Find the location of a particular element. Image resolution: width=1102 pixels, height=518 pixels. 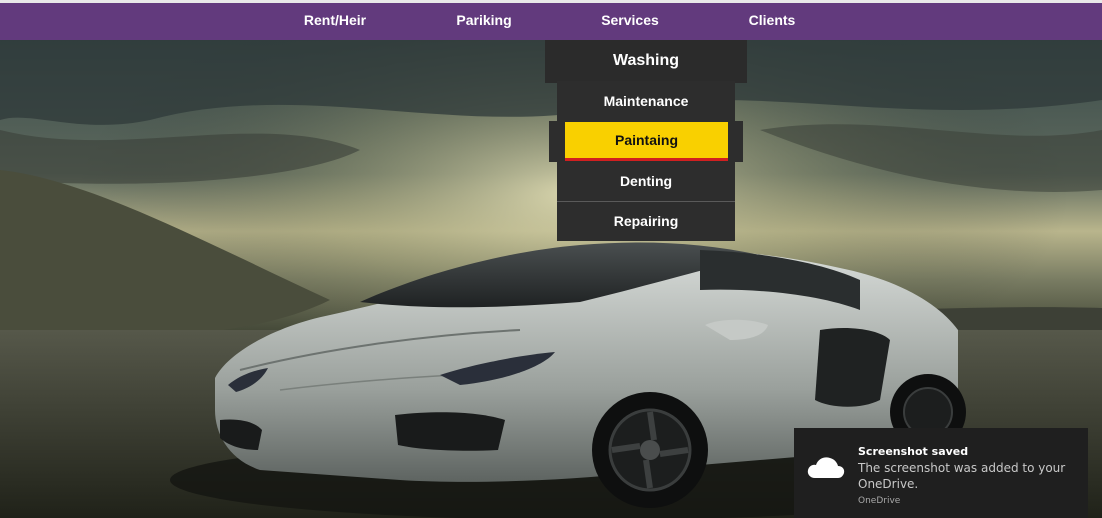

nav-item-services: Services is located at coordinates (630, 21).